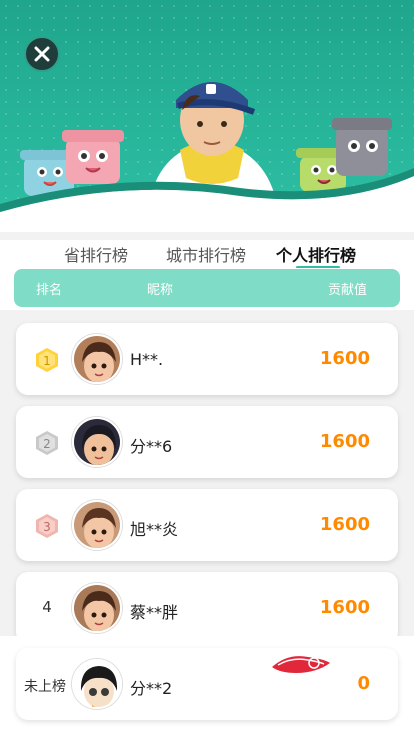 The height and width of the screenshot is (736, 414). What do you see at coordinates (316, 254) in the screenshot?
I see `tab-personal: 个人排行榜` at bounding box center [316, 254].